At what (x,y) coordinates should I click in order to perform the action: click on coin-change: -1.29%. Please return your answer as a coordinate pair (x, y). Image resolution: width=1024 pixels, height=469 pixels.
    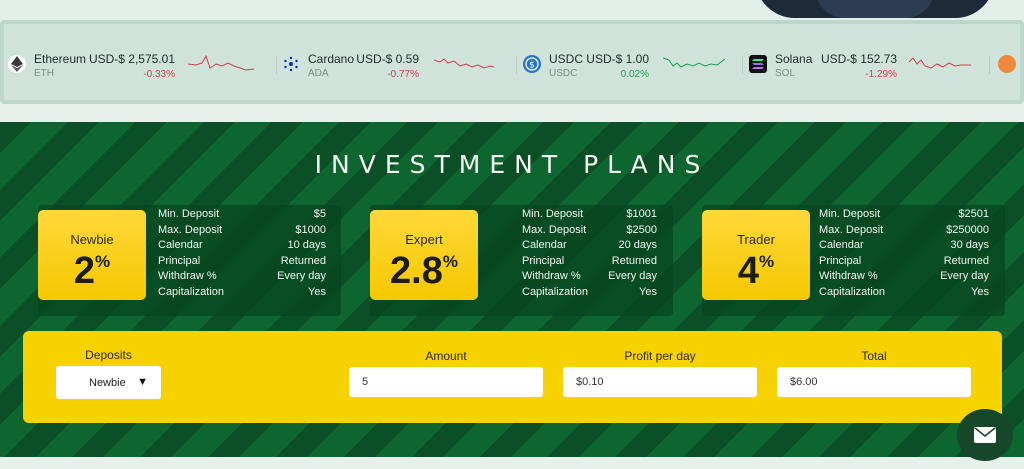
    Looking at the image, I should click on (881, 74).